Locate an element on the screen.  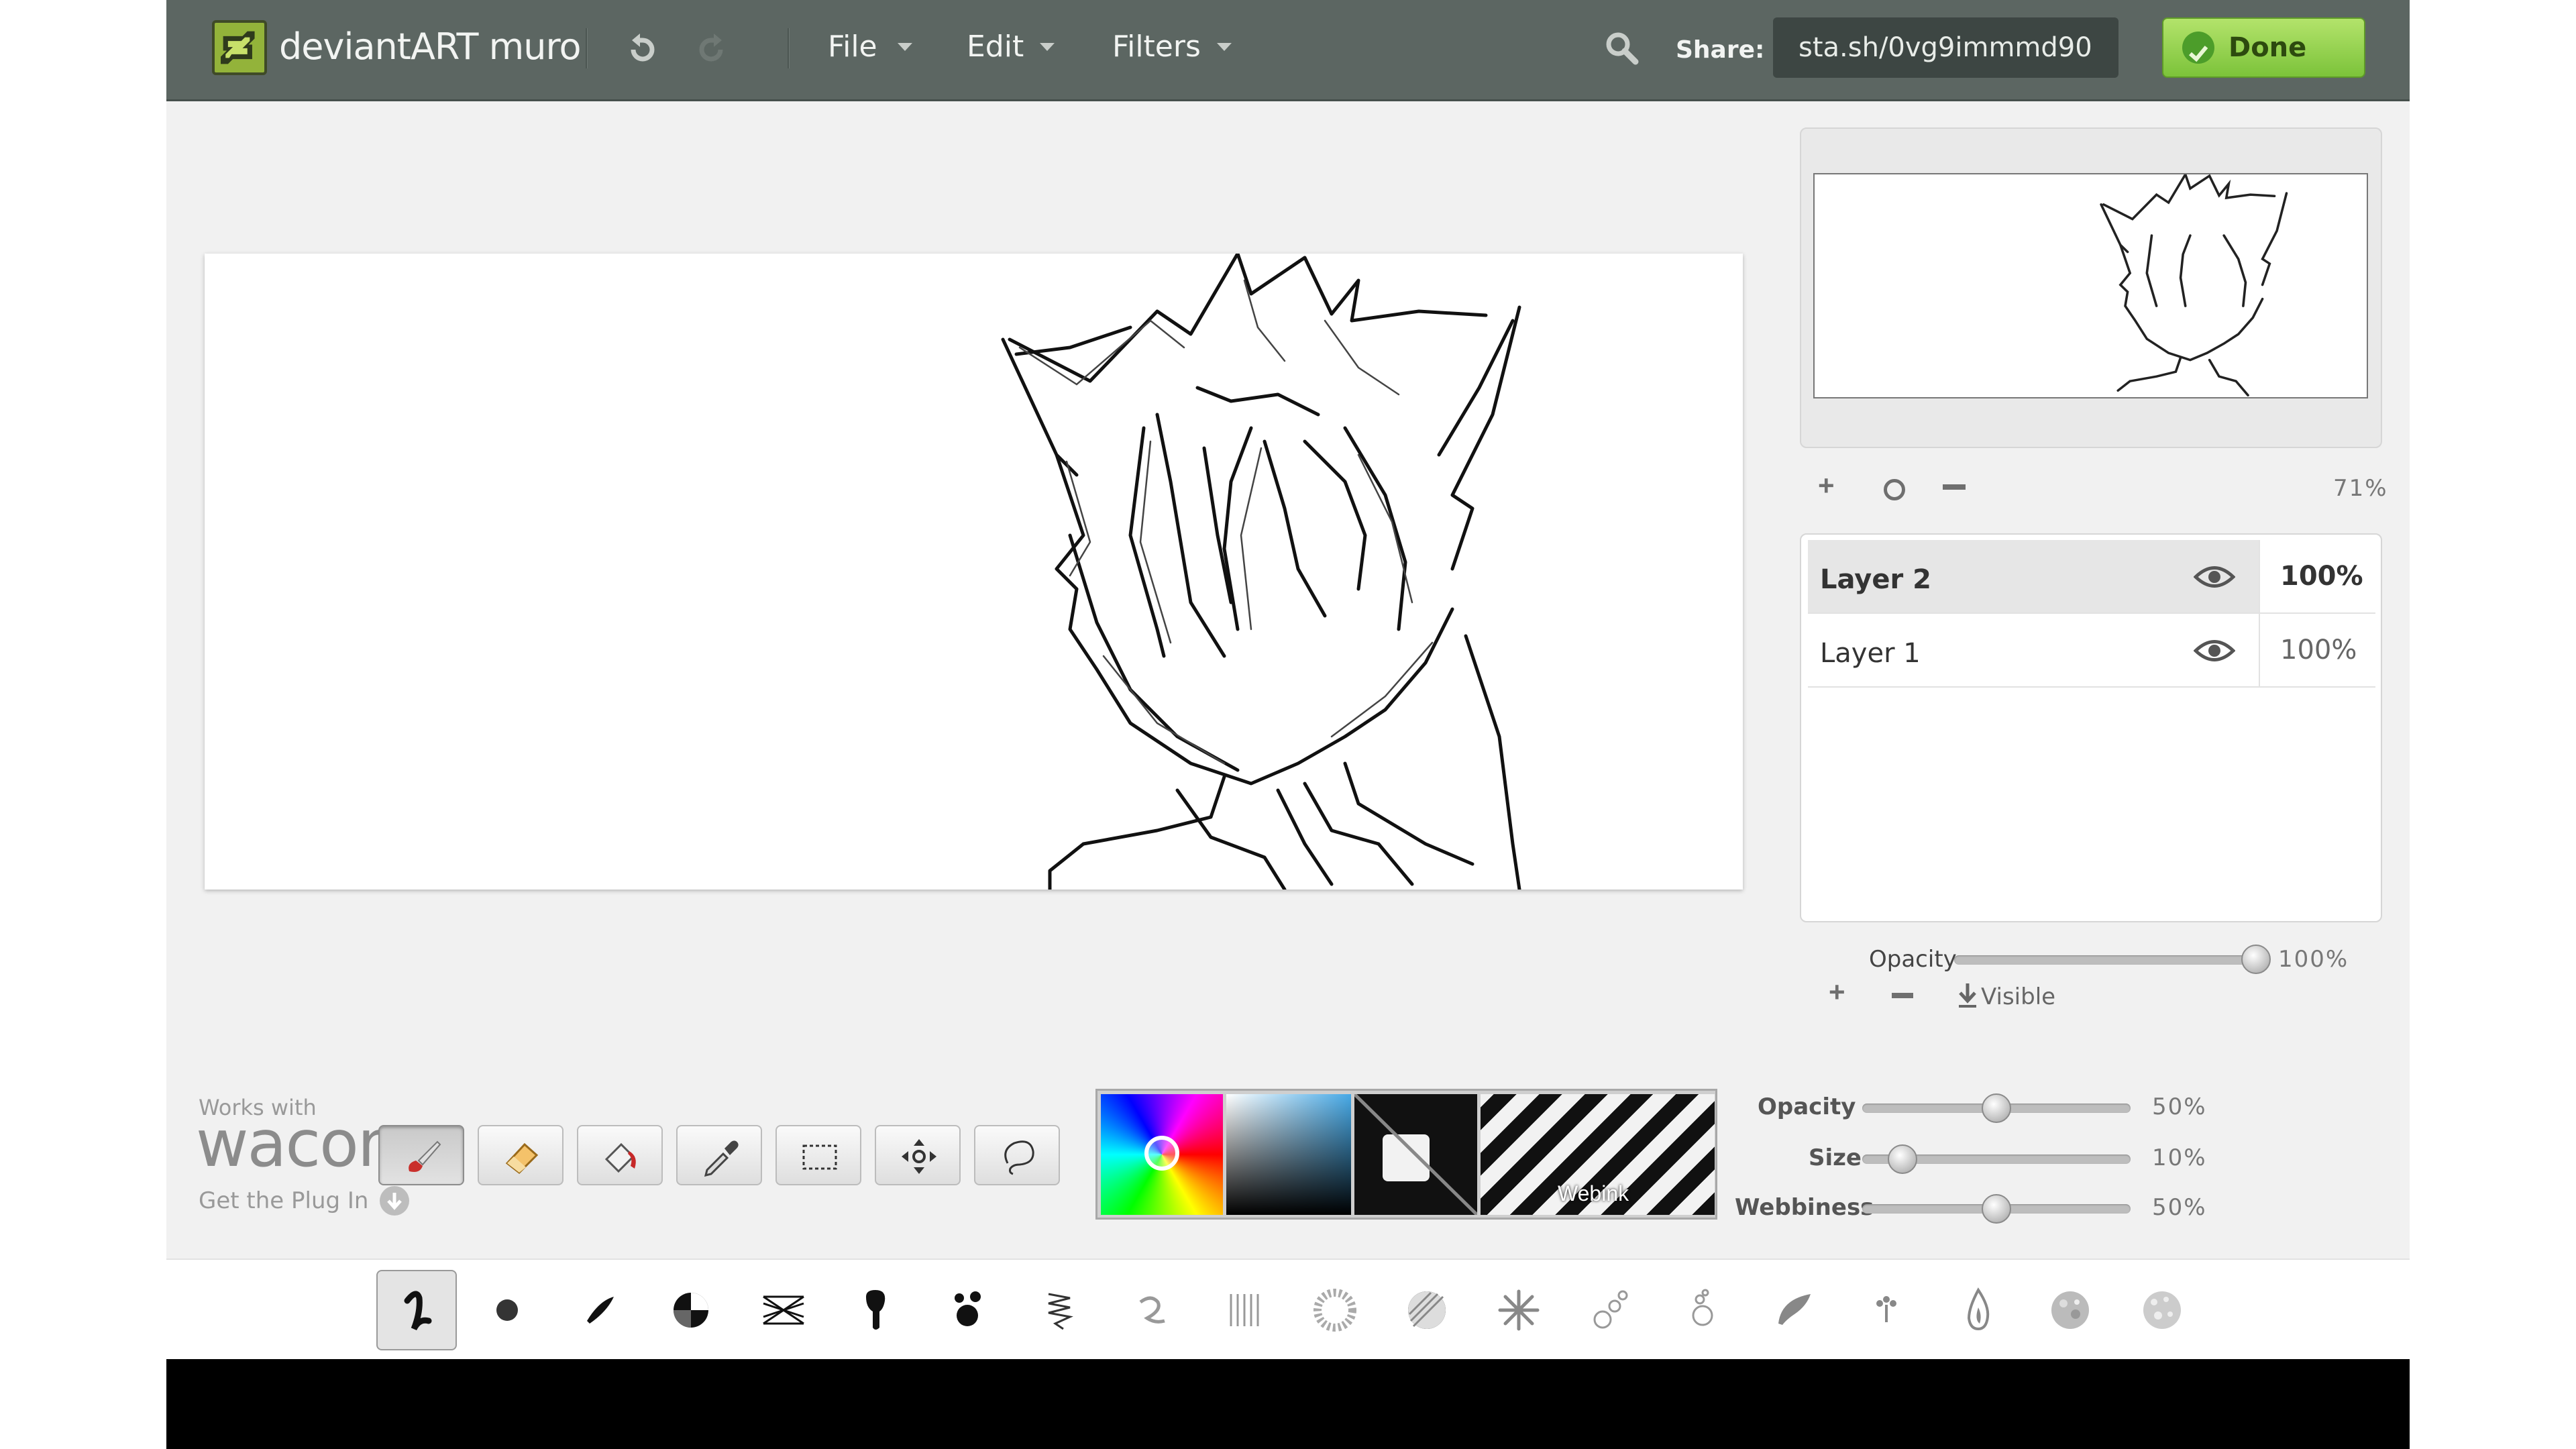
paint-bucket-icon is located at coordinates (620, 1157).